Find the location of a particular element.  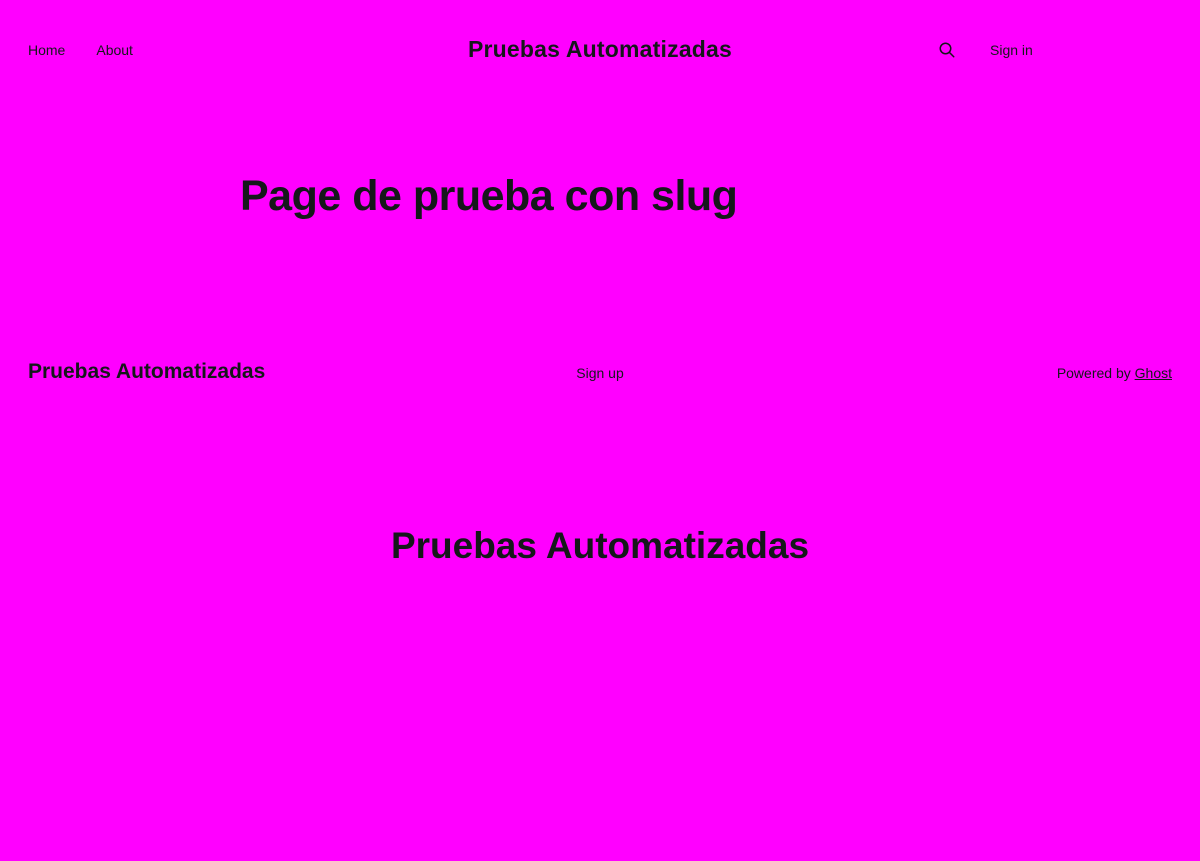

large-brand-title: Pruebas Automatizadas is located at coordinates (600, 545).